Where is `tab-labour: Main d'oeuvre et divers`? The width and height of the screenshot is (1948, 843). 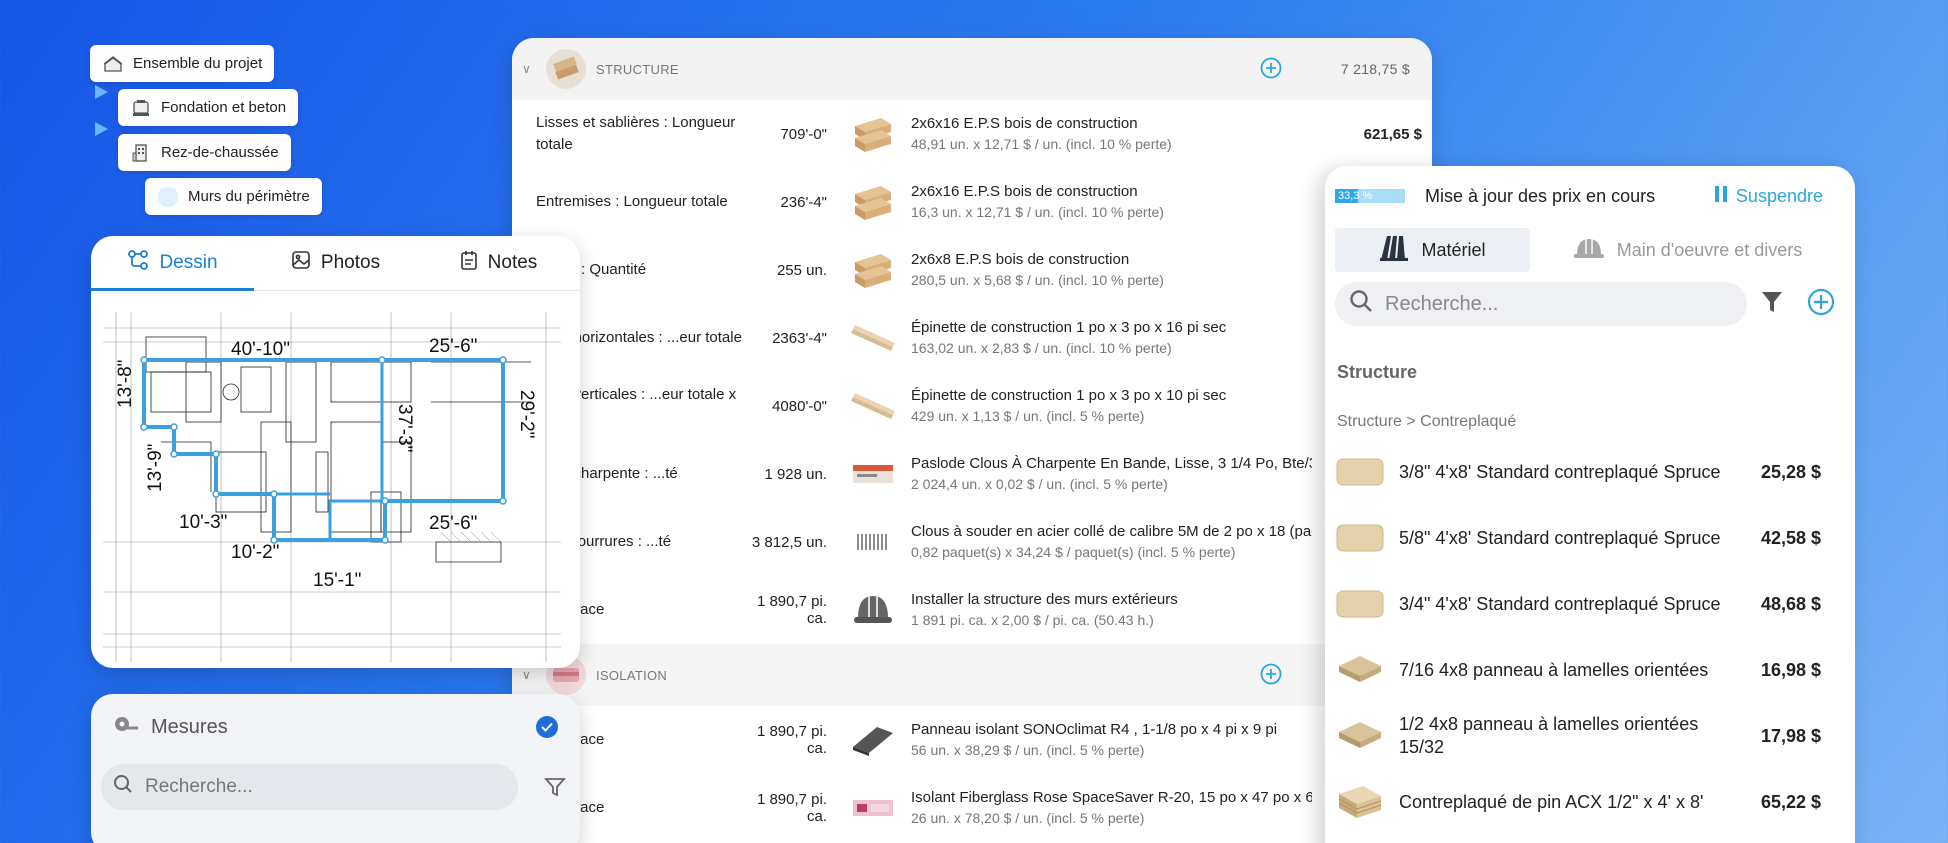
tab-labour: Main d'oeuvre et divers is located at coordinates (1687, 250).